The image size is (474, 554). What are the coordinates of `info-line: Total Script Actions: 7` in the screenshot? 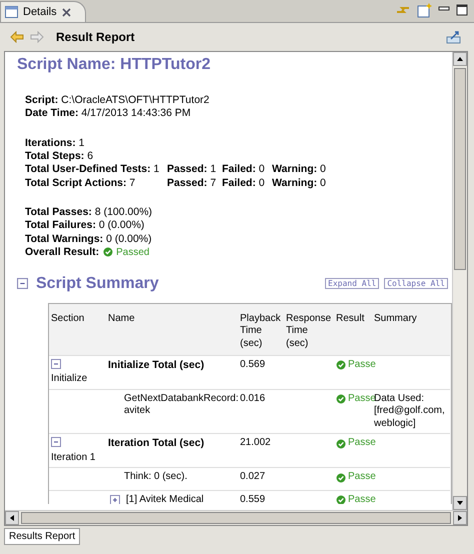 It's located at (80, 183).